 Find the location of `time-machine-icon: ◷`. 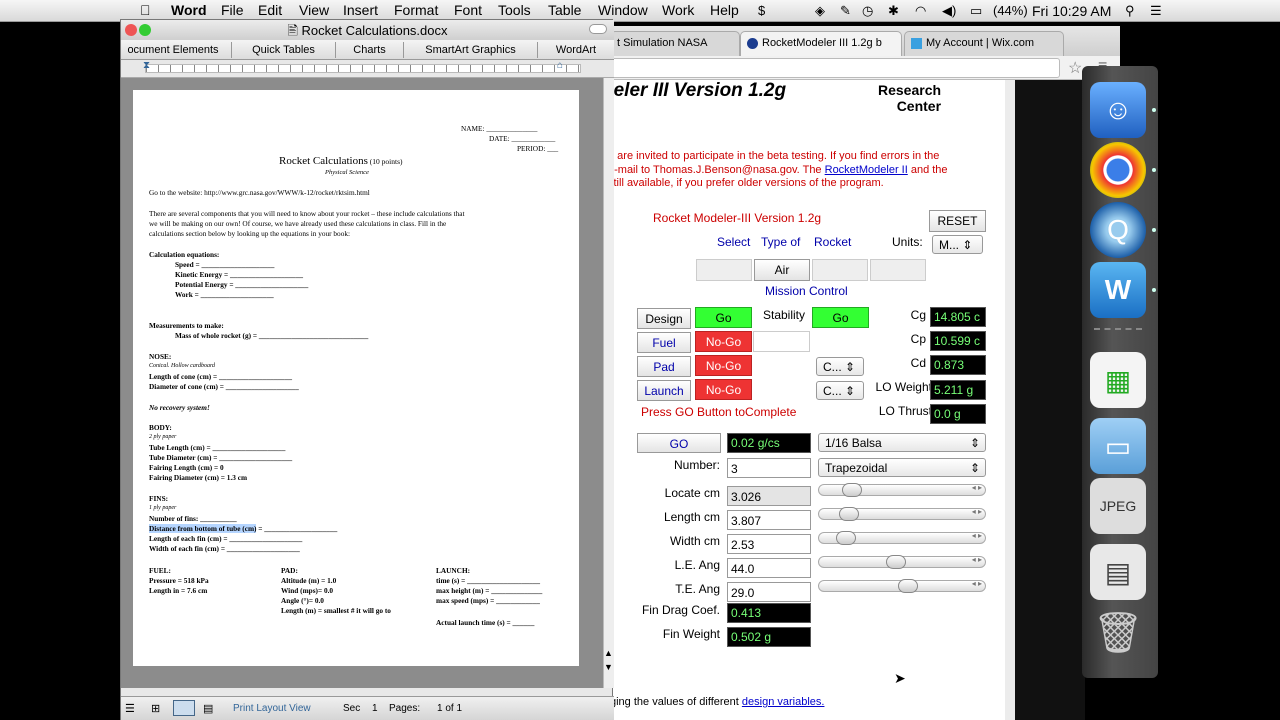

time-machine-icon: ◷ is located at coordinates (867, 11).